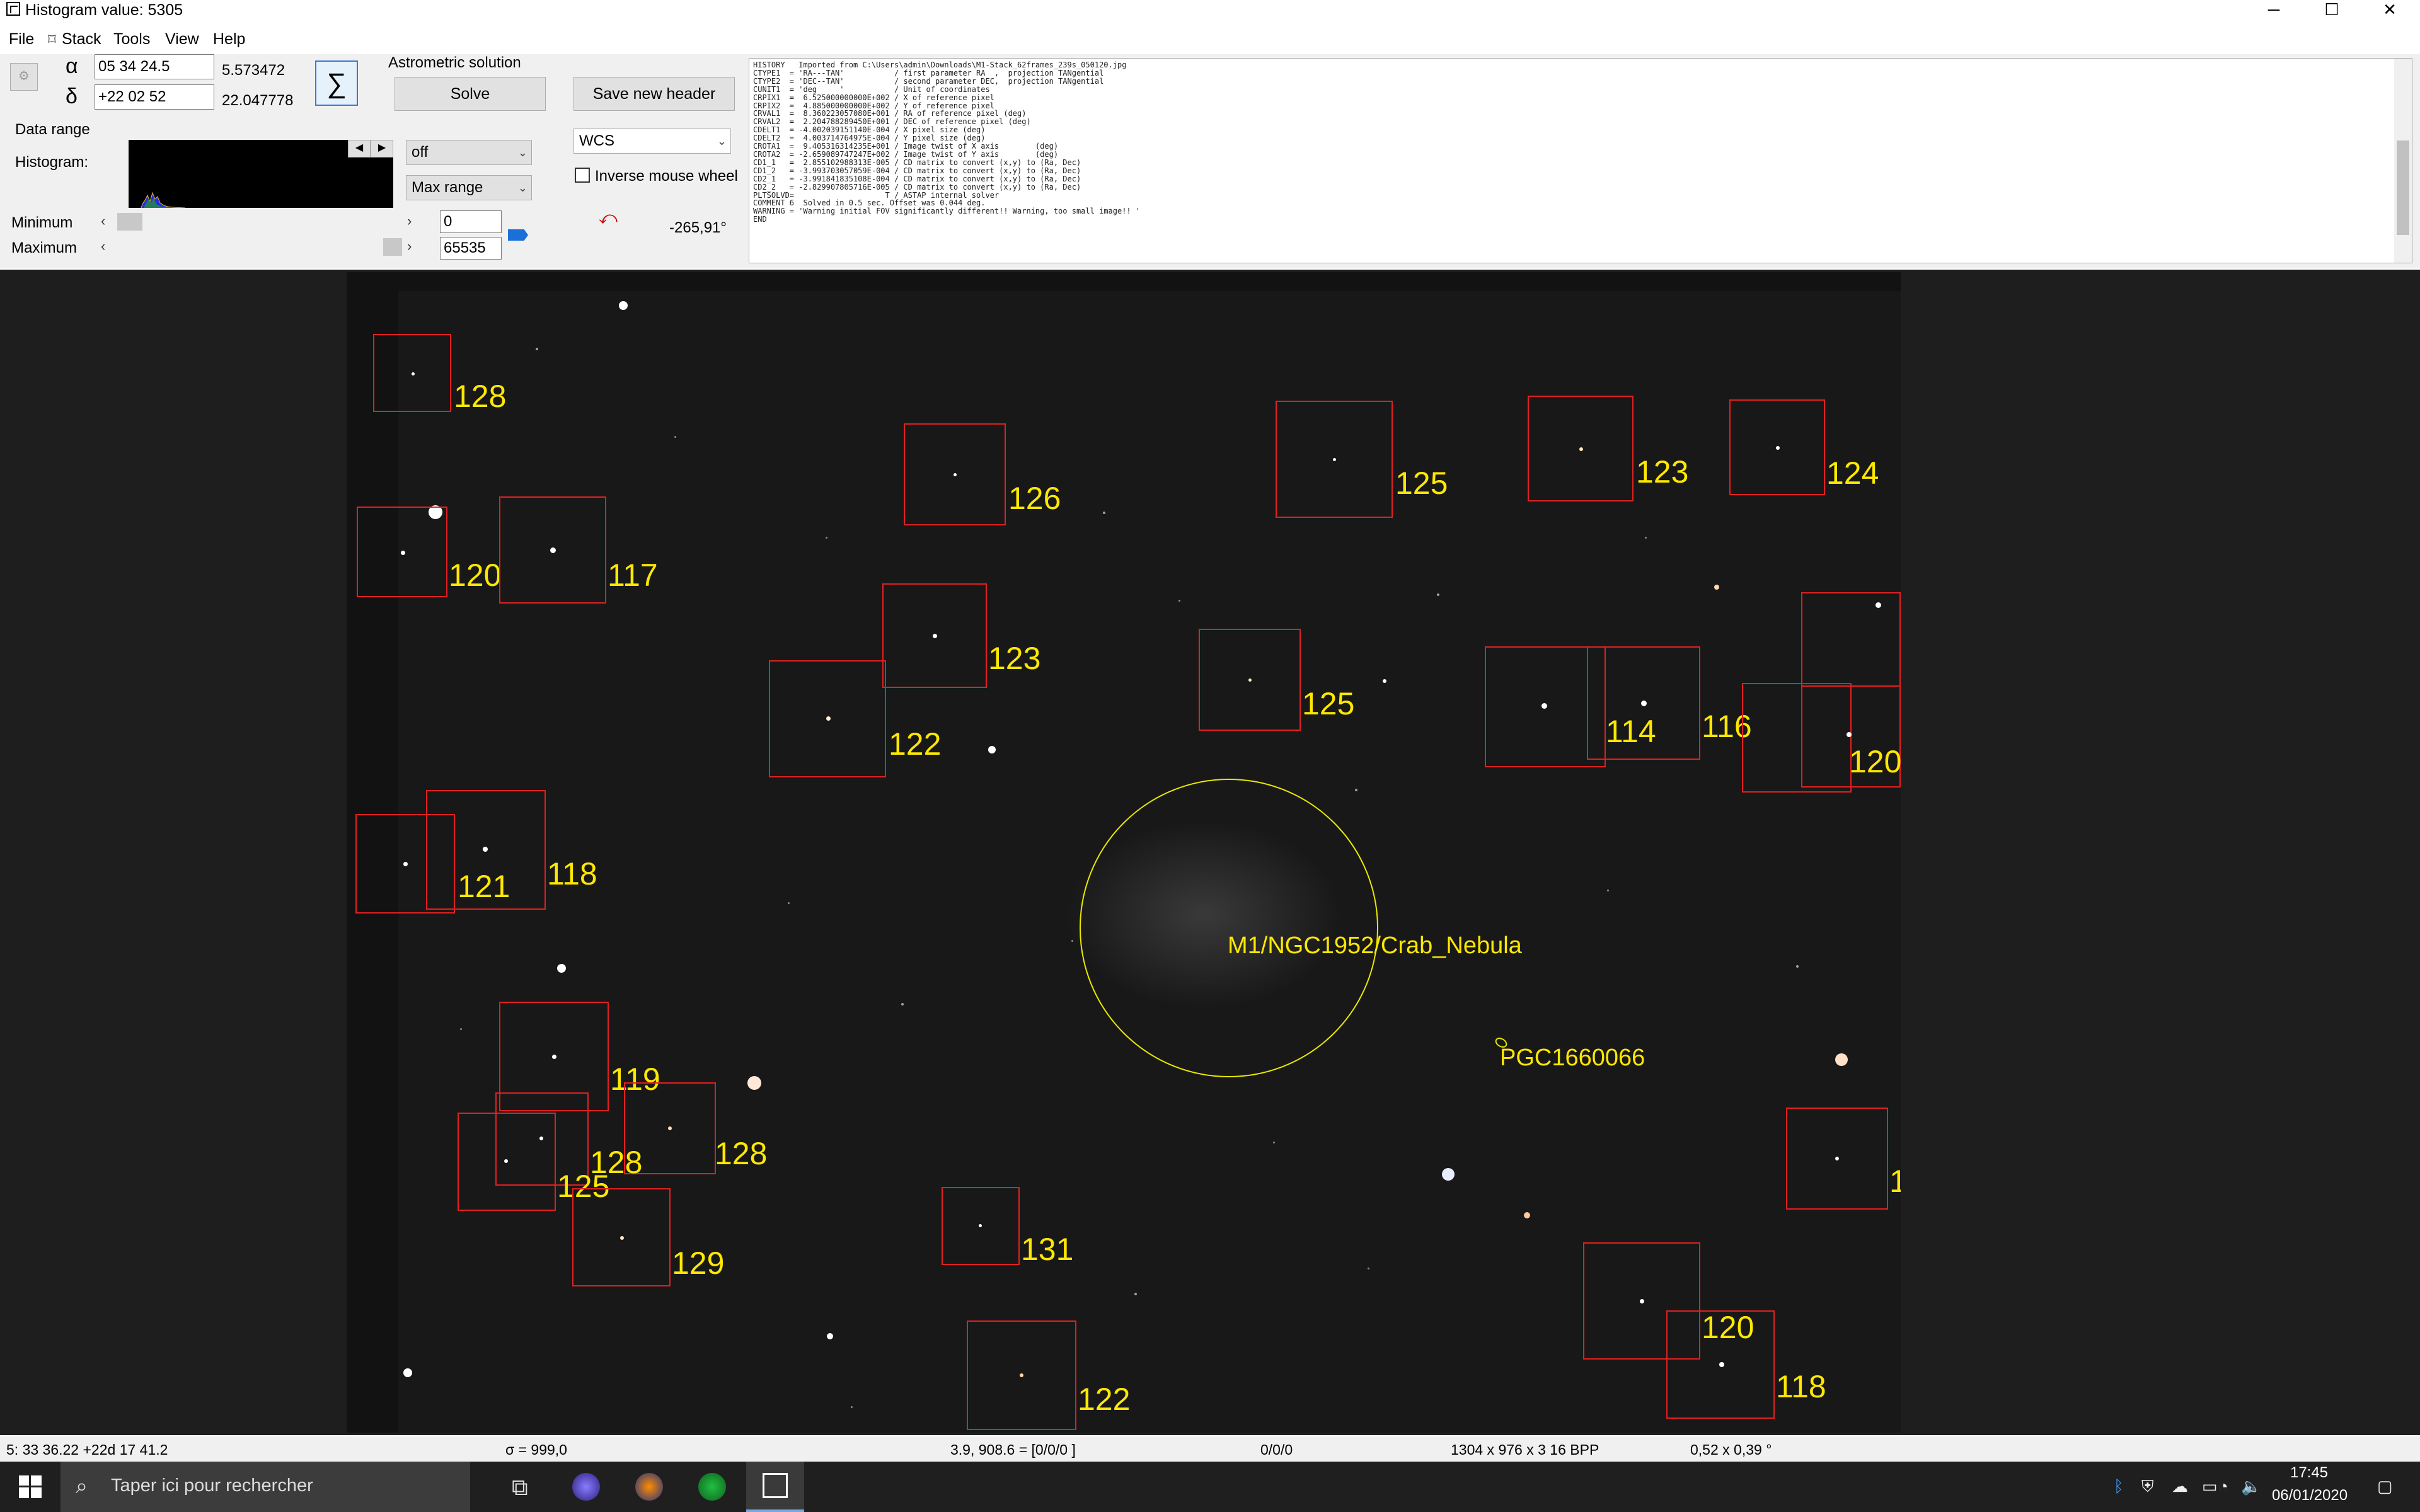  What do you see at coordinates (536, 1449) in the screenshot?
I see `status-sigma: σ = 999,0` at bounding box center [536, 1449].